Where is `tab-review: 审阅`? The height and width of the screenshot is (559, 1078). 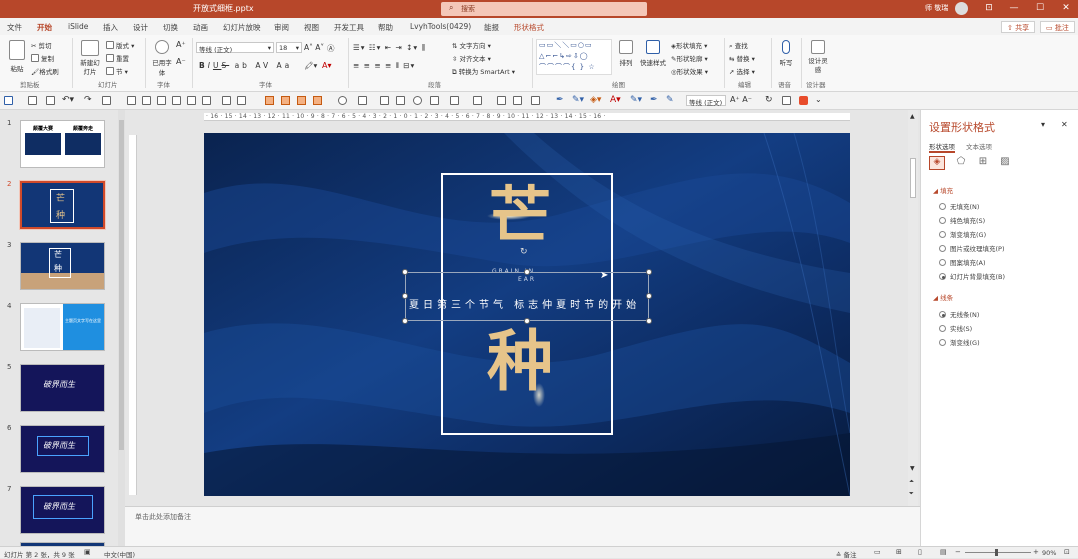
tab-review: 审阅 is located at coordinates (281, 27).